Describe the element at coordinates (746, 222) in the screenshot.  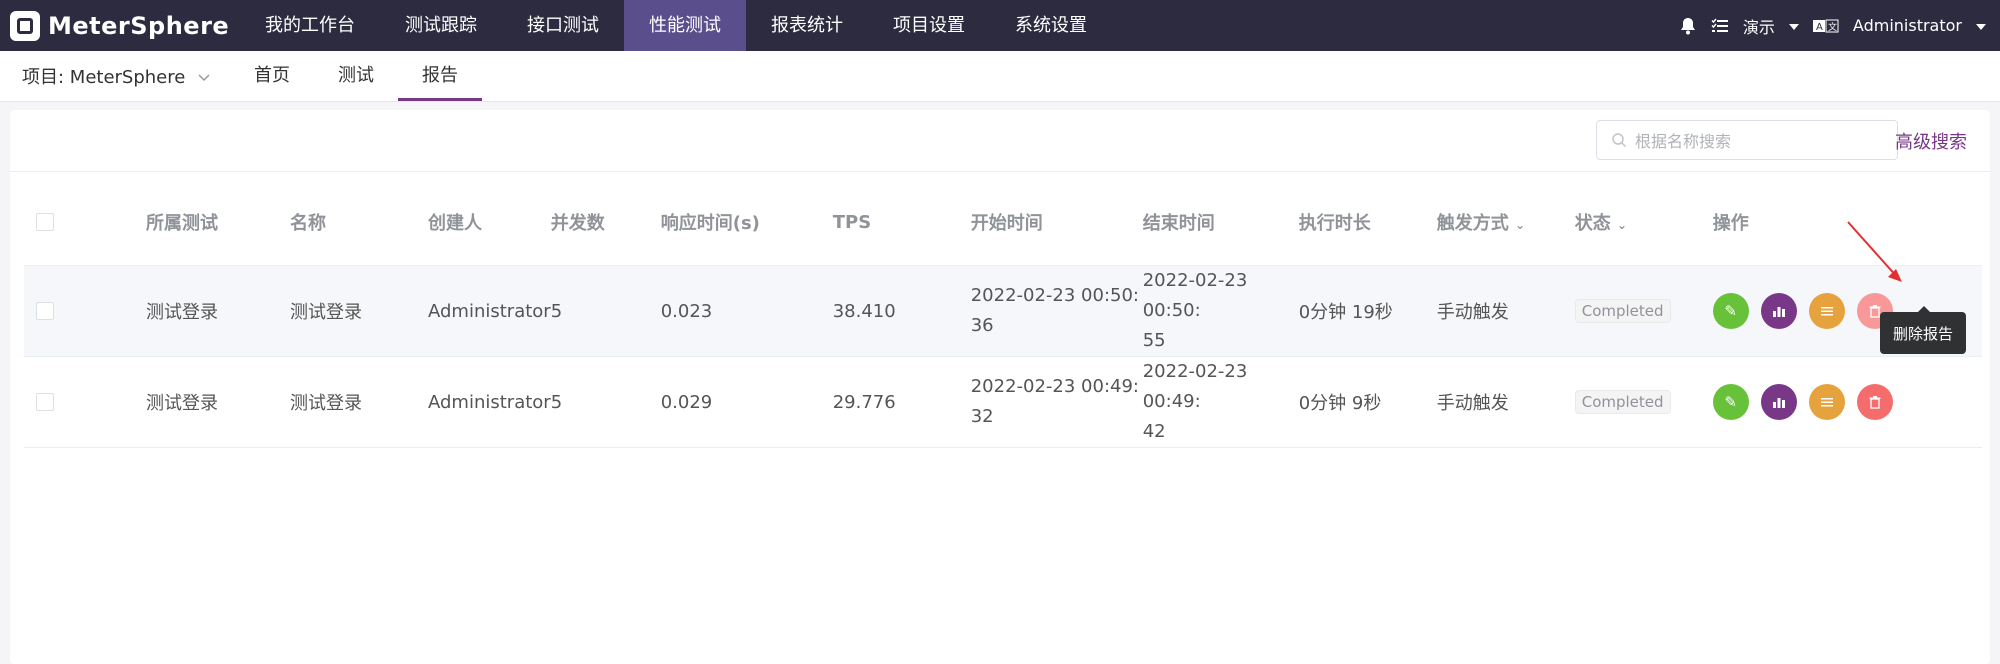
I see `header-response-time: 响应时间(s)` at that location.